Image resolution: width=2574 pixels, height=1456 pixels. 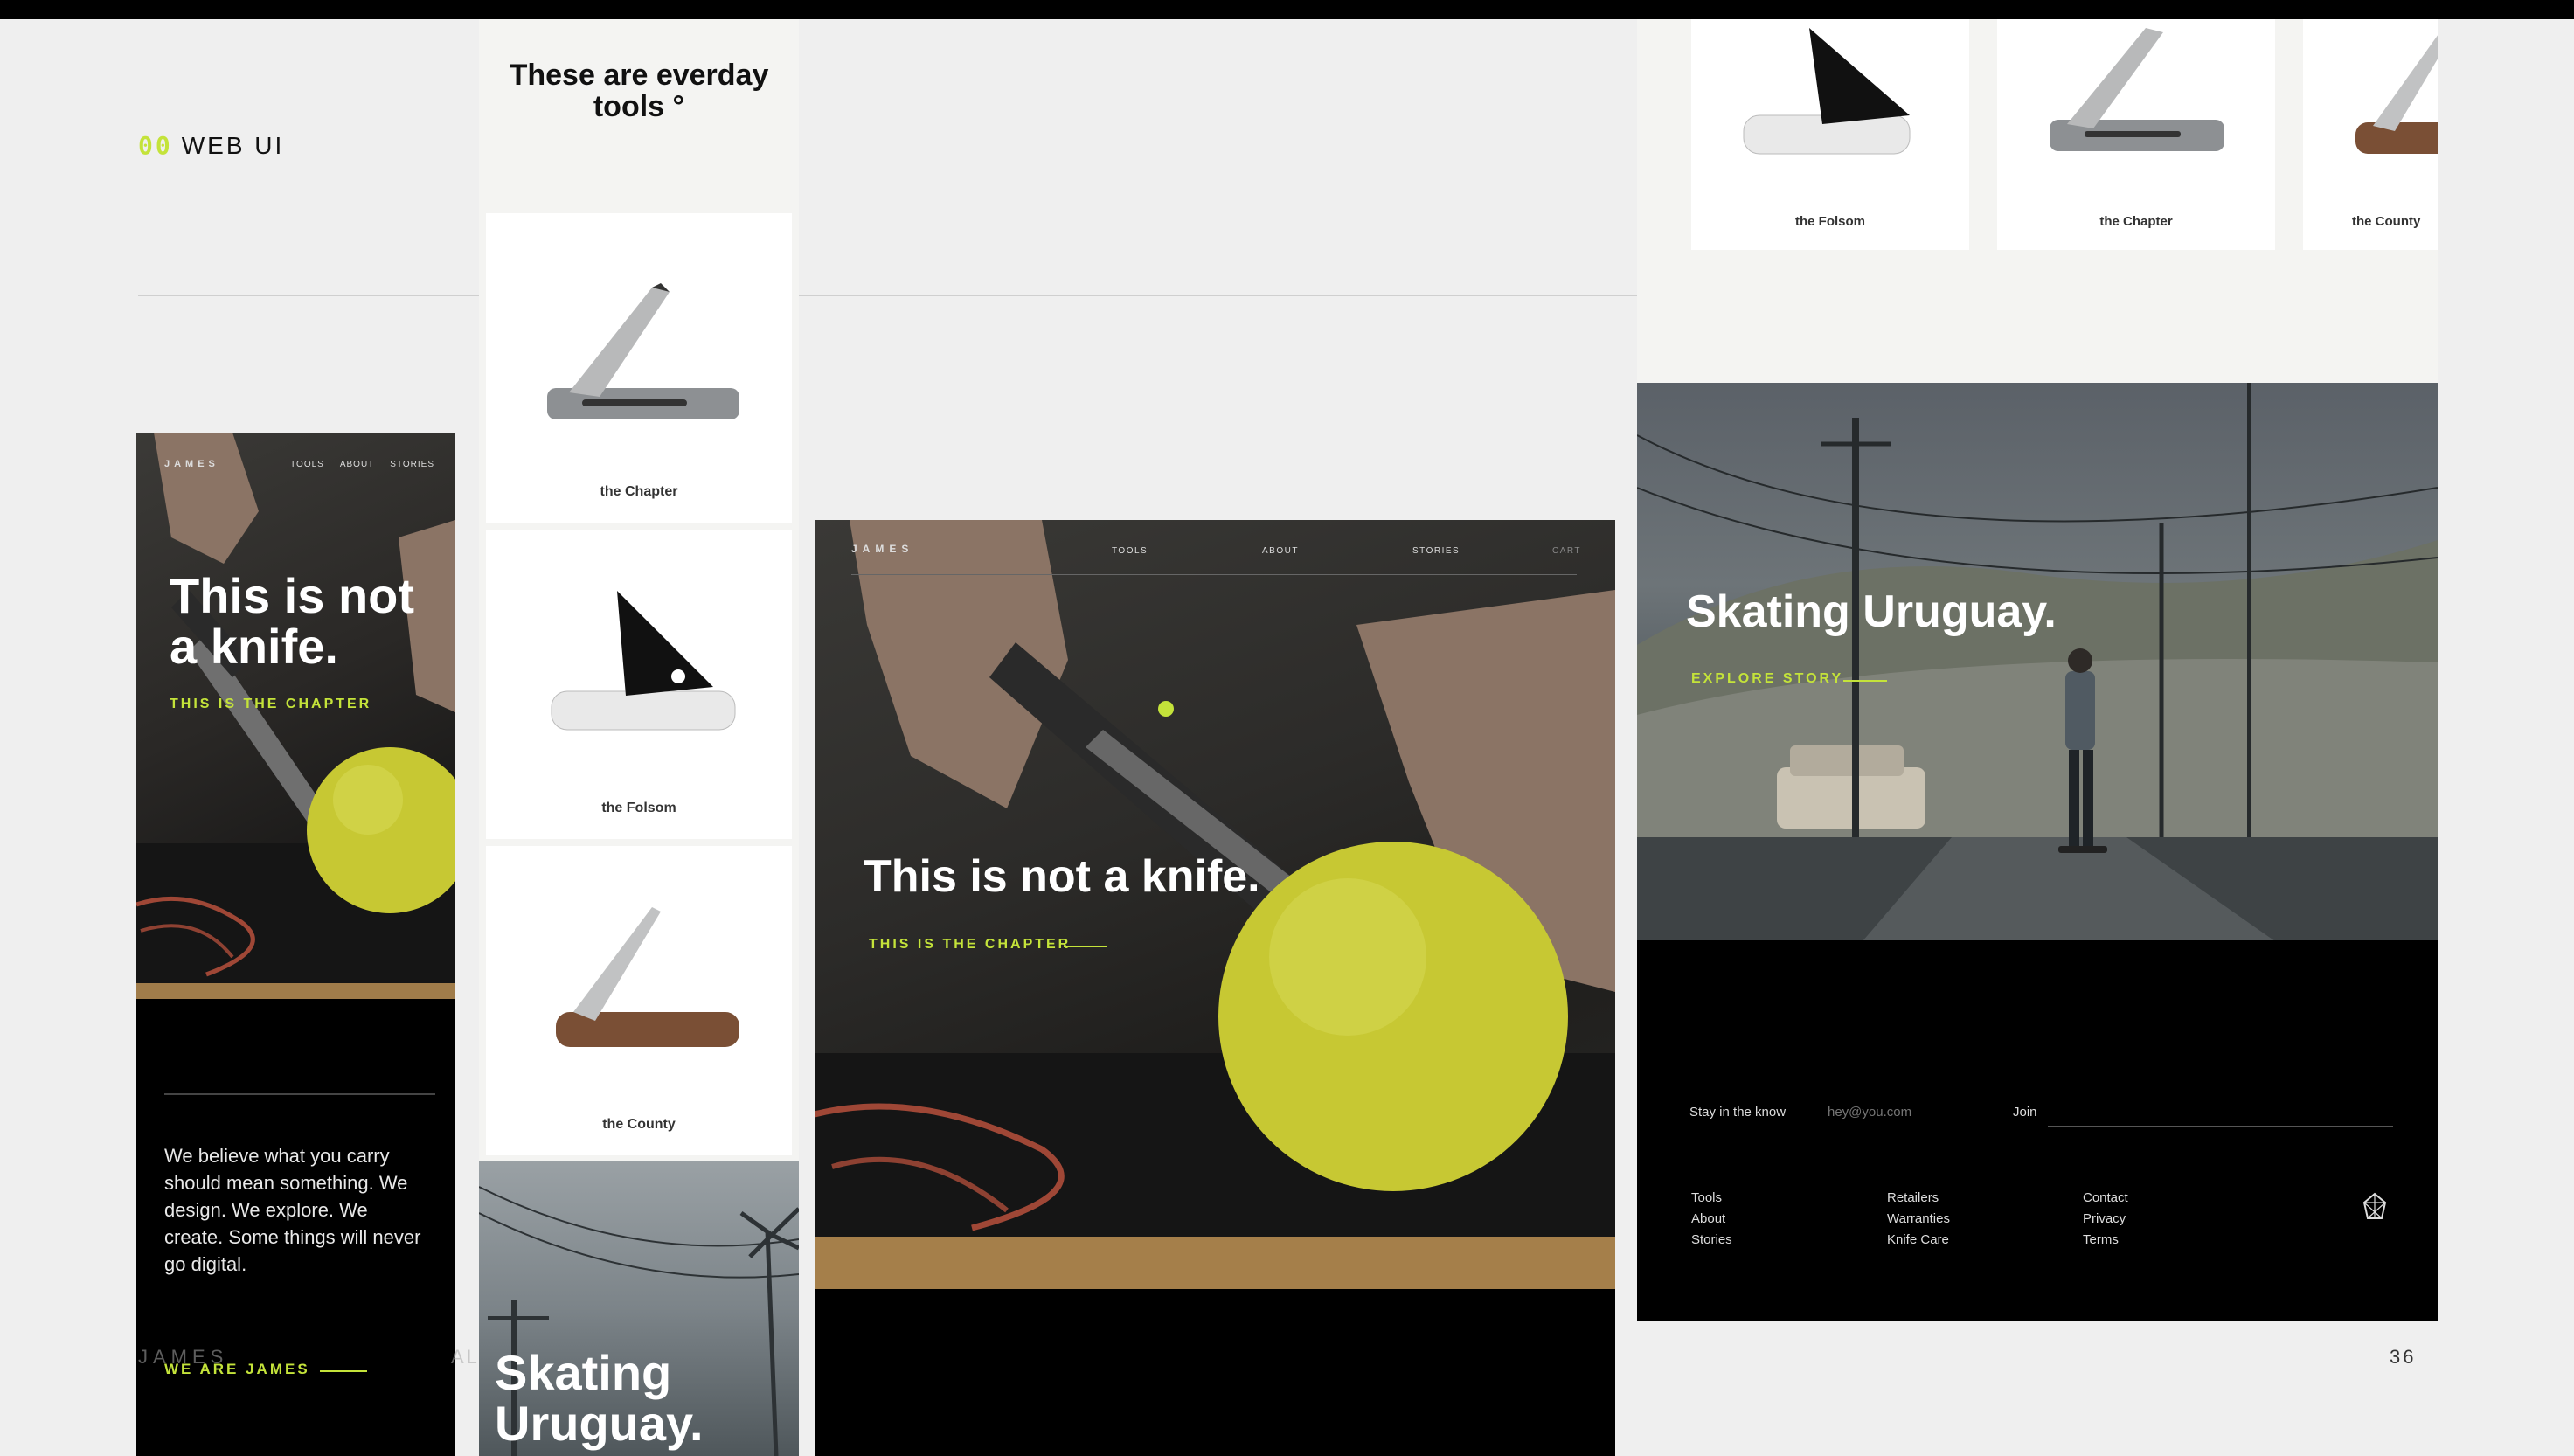 What do you see at coordinates (1865, 681) in the screenshot?
I see `explore-underline` at bounding box center [1865, 681].